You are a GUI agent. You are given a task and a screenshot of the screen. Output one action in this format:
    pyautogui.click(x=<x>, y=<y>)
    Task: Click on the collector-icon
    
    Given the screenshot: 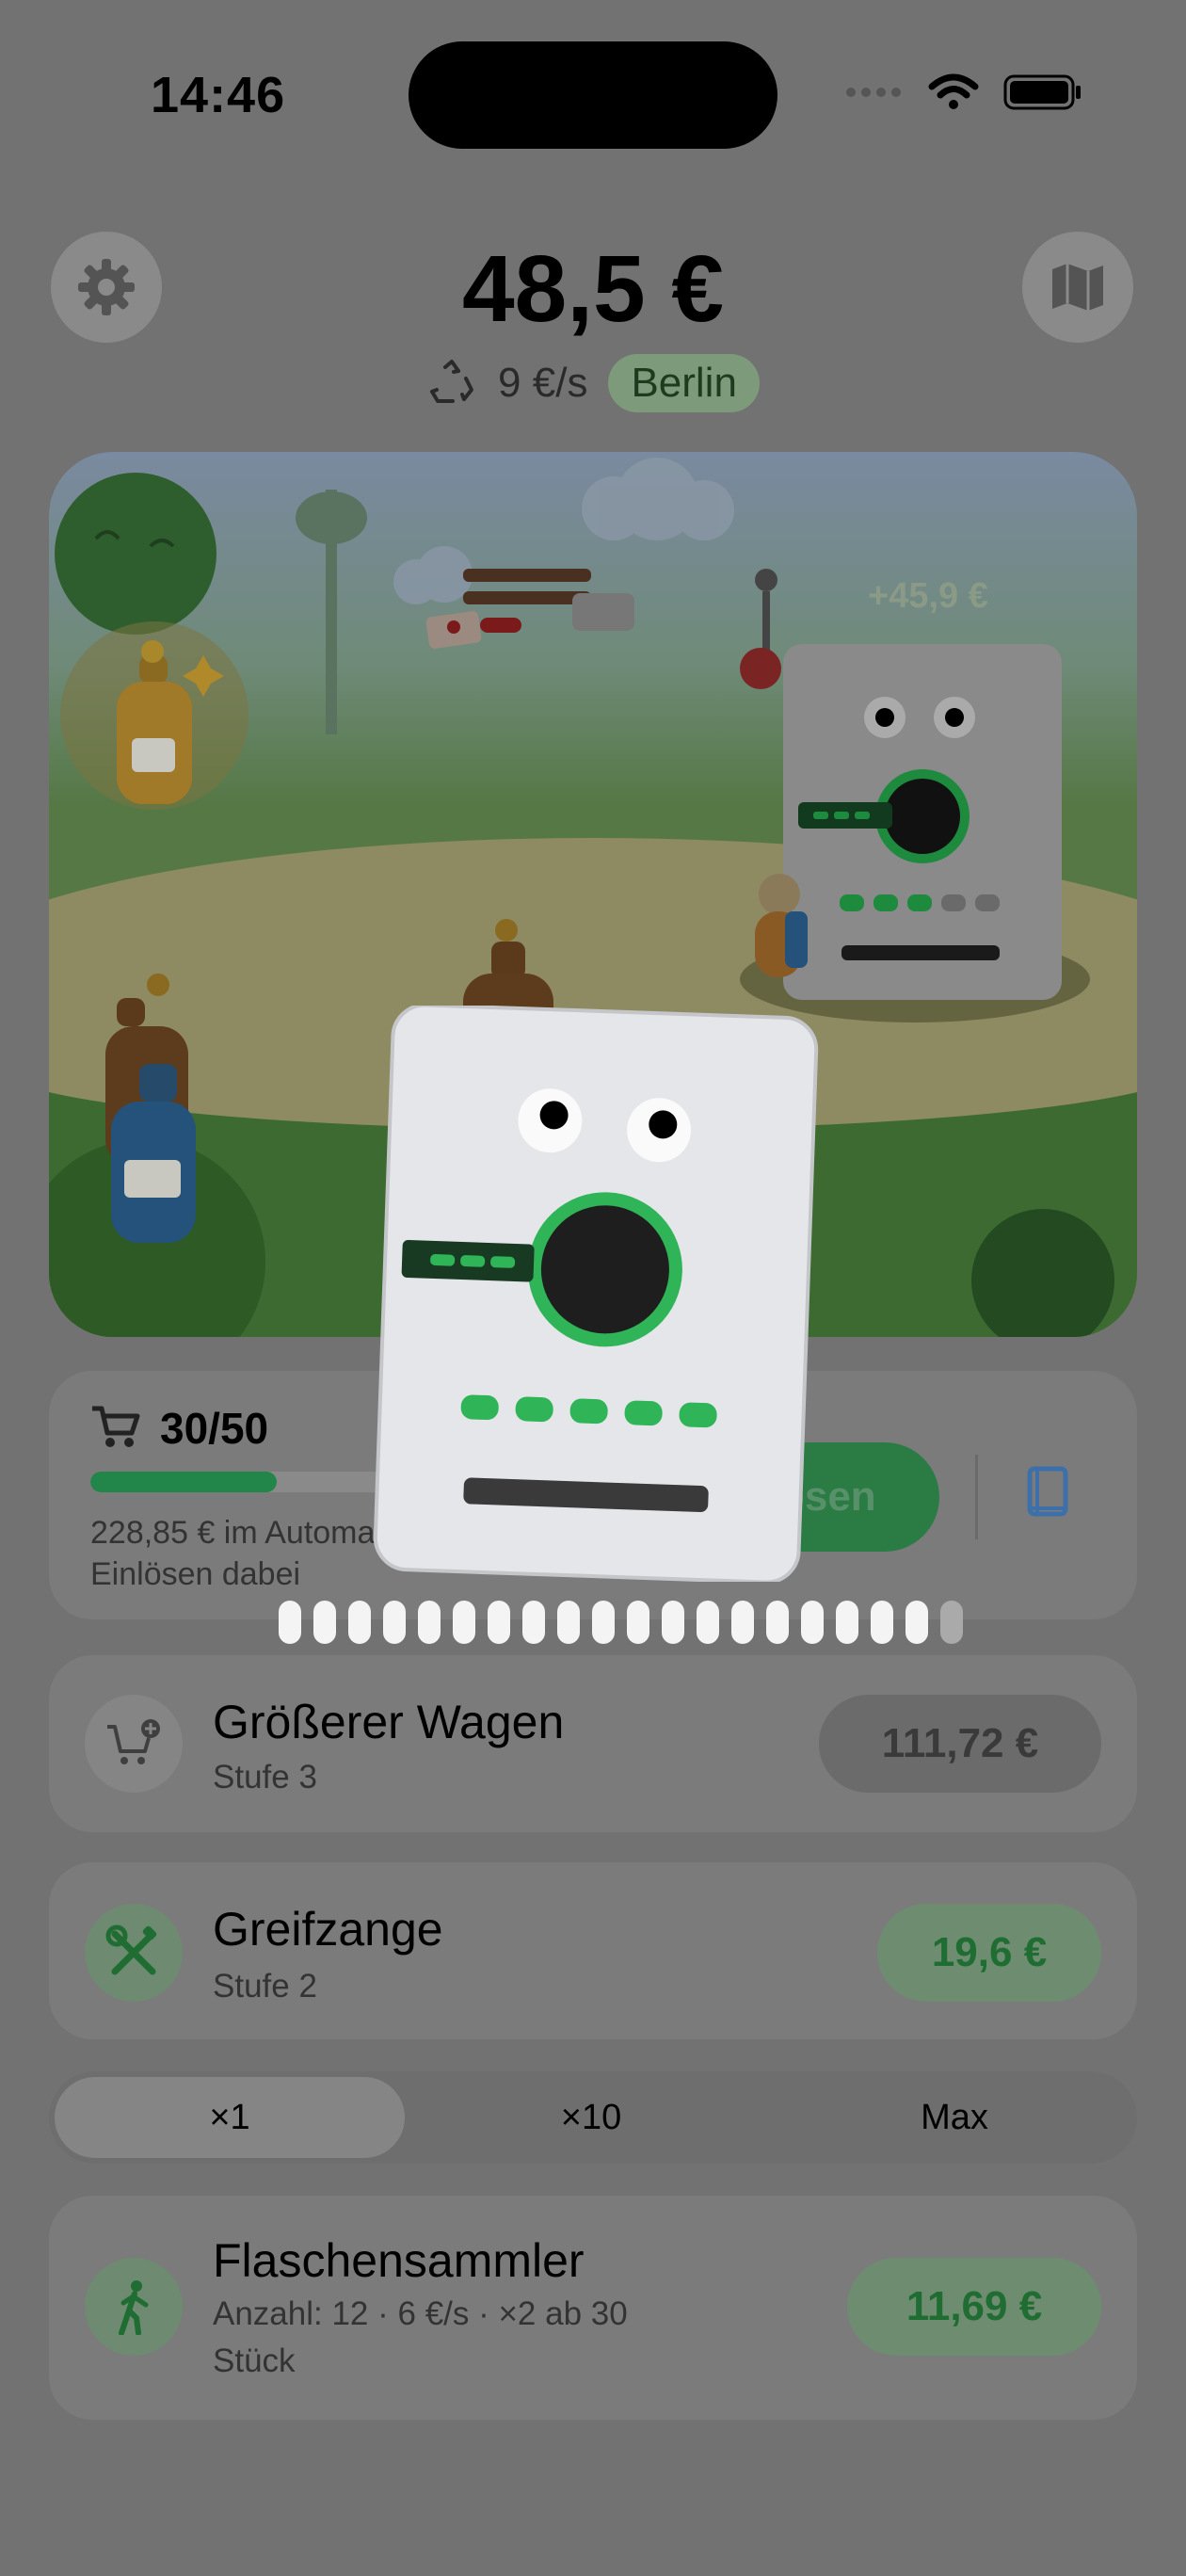 What is the action you would take?
    pyautogui.click(x=134, y=2307)
    